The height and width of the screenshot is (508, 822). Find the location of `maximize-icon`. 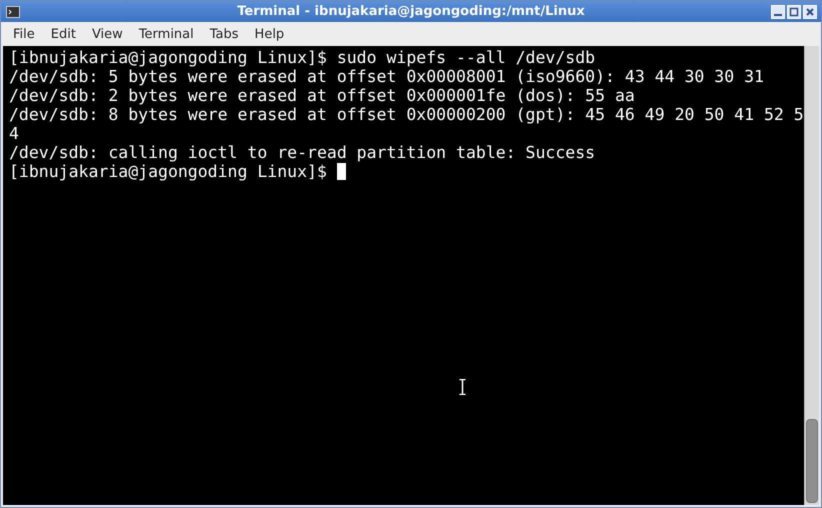

maximize-icon is located at coordinates (794, 11).